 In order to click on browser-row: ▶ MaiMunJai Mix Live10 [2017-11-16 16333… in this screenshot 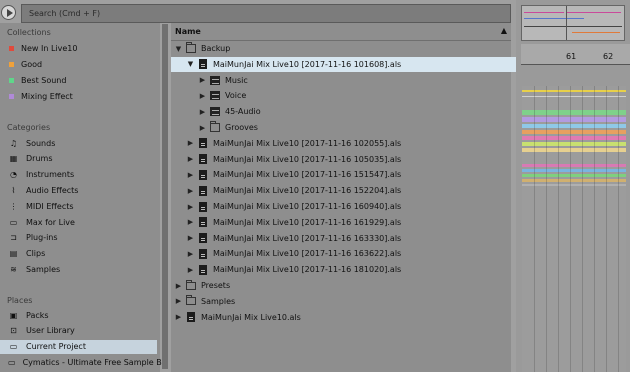, I will do `click(349, 238)`.